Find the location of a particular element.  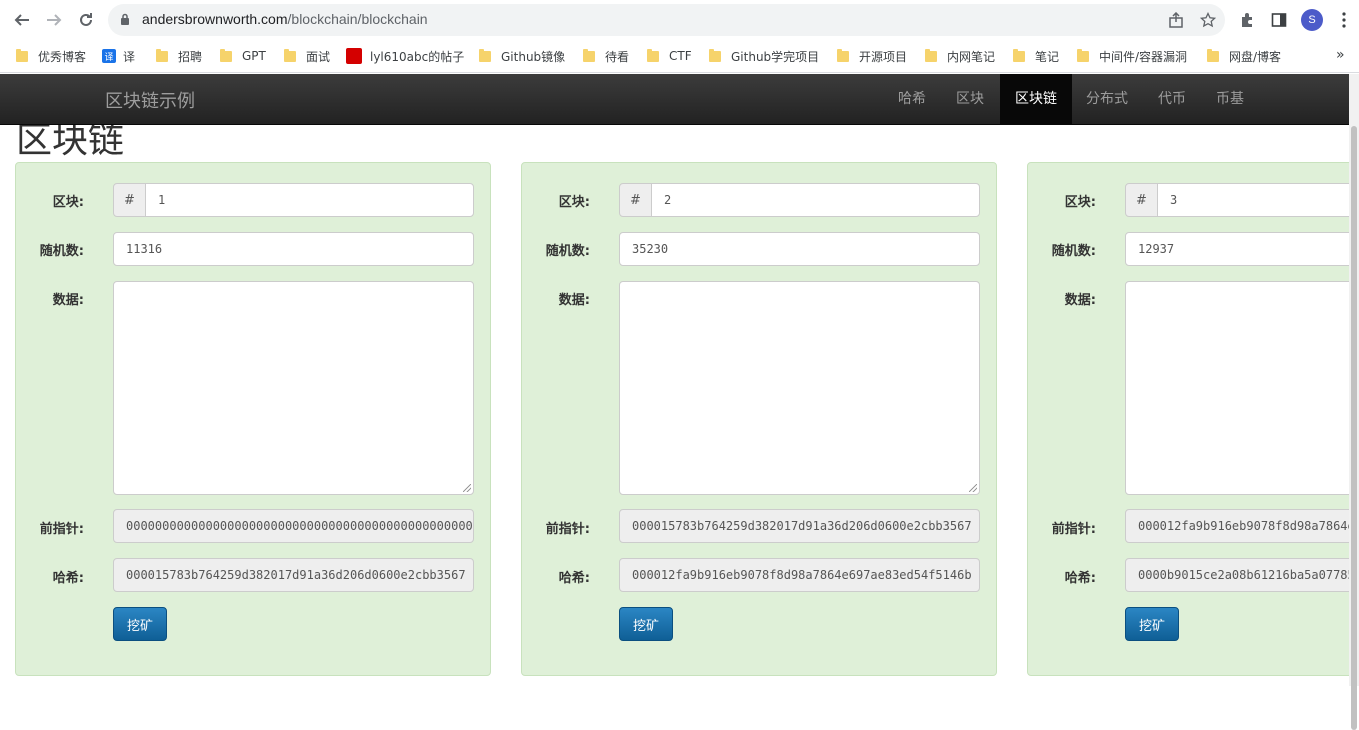

nav-hash: 哈希 is located at coordinates (912, 99).